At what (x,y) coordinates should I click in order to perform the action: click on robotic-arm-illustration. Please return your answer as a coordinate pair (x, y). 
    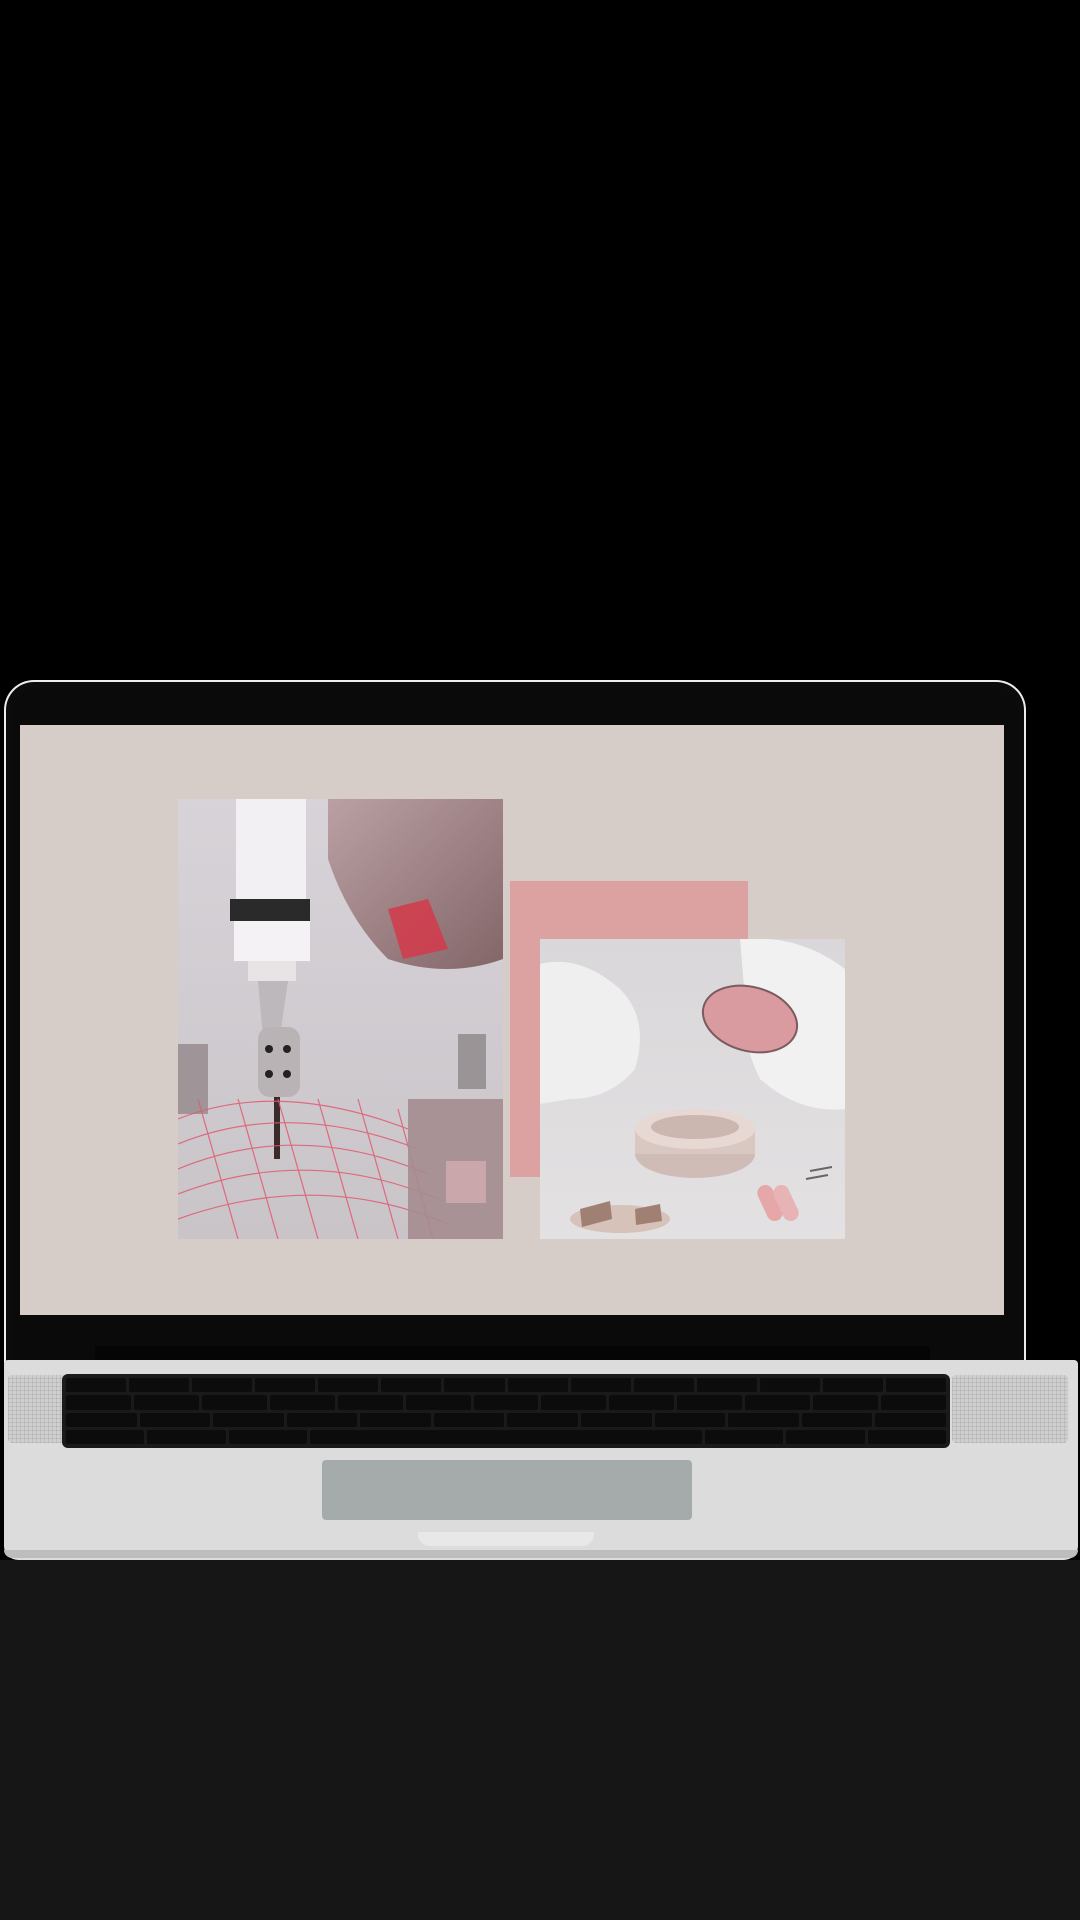
    Looking at the image, I should click on (340, 1019).